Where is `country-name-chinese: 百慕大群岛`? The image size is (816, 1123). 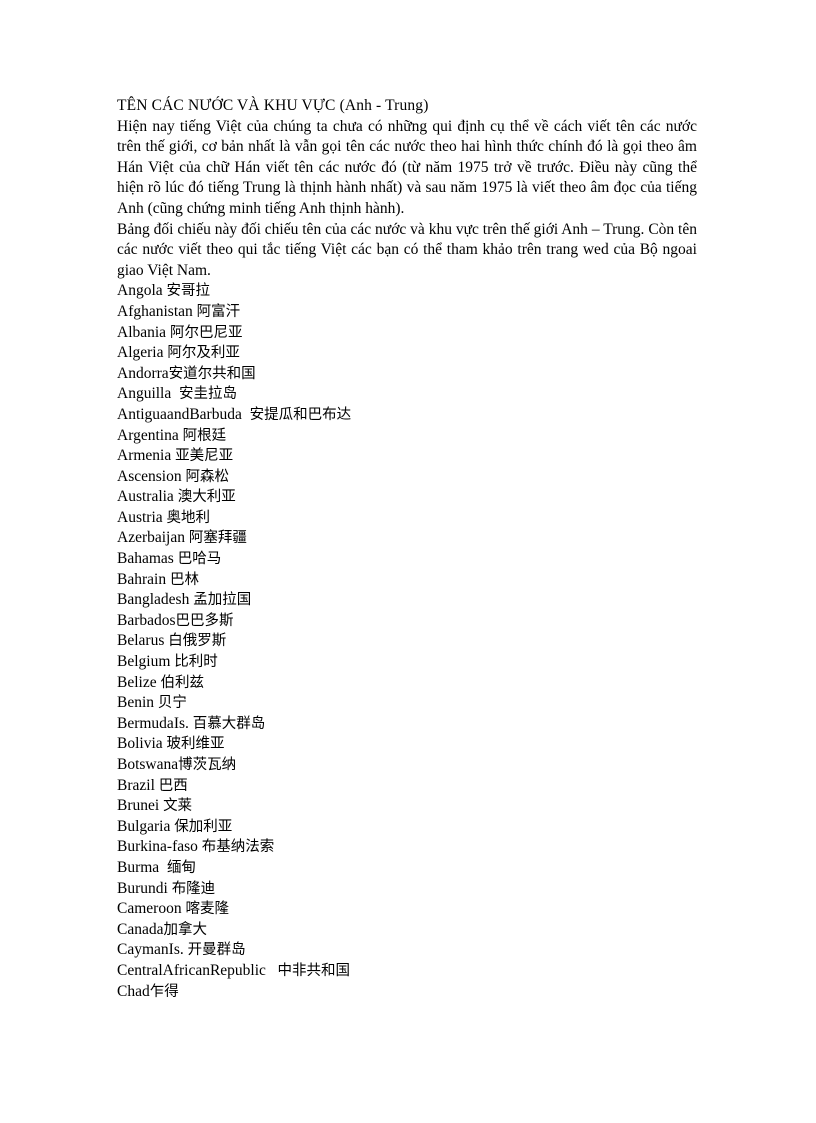
country-name-chinese: 百慕大群岛 is located at coordinates (229, 723).